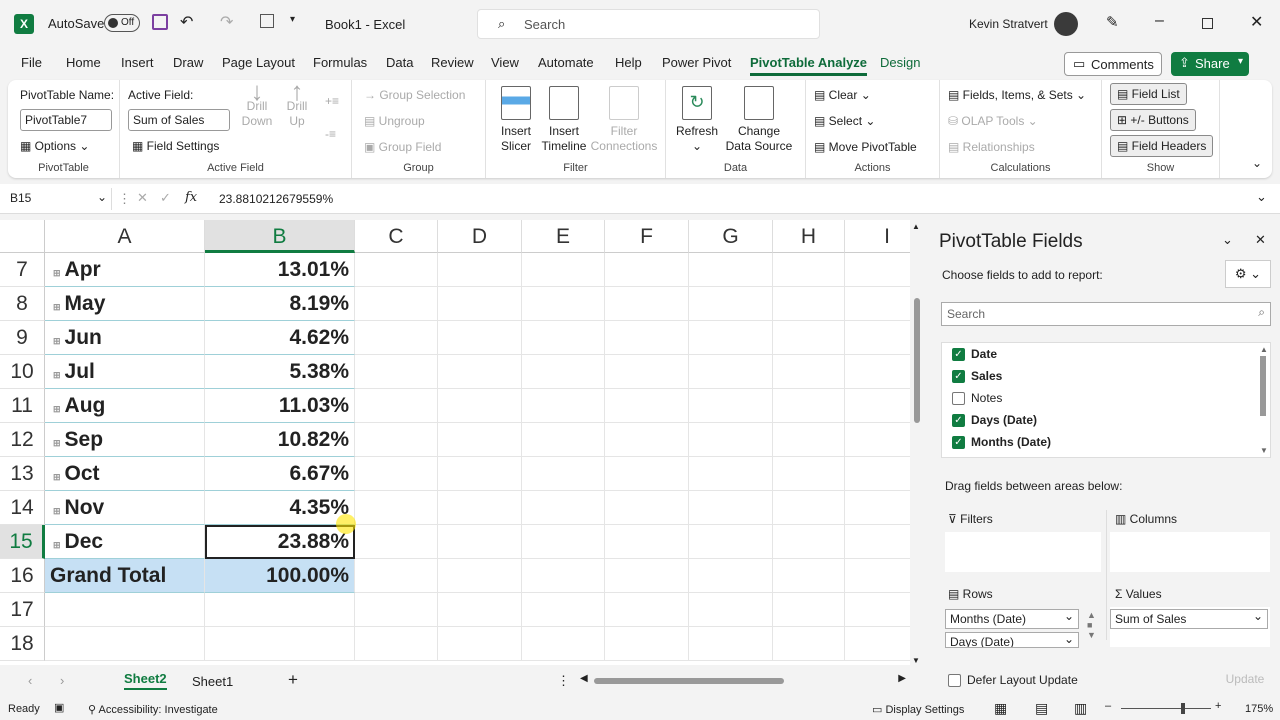 This screenshot has height=720, width=1280. Describe the element at coordinates (844, 121) in the screenshot. I see `select-button: ▤ Select ⌄` at that location.